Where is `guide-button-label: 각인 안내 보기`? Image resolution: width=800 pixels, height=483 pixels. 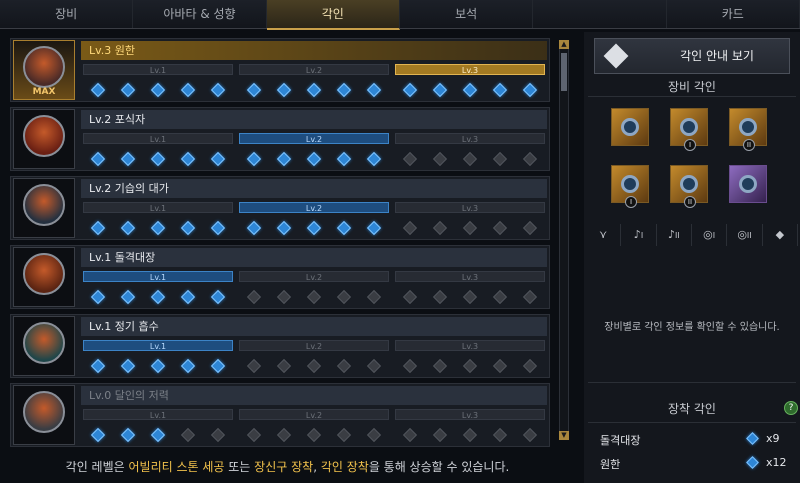 guide-button-label: 각인 안내 보기 is located at coordinates (717, 56).